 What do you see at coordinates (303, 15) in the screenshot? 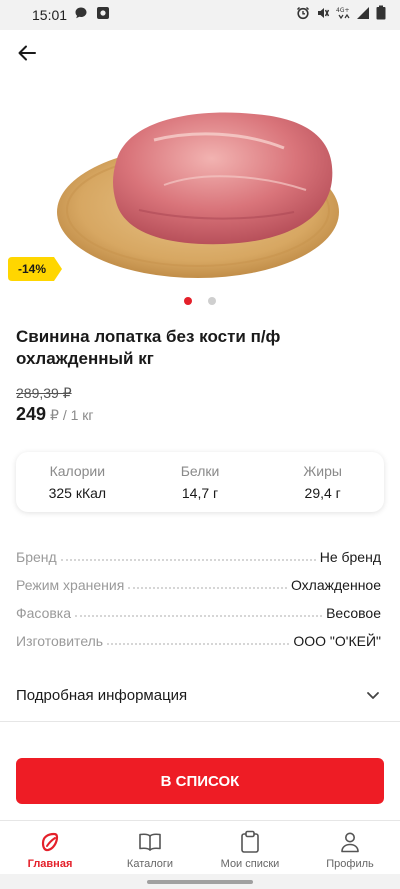
I see `alarm-icon` at bounding box center [303, 15].